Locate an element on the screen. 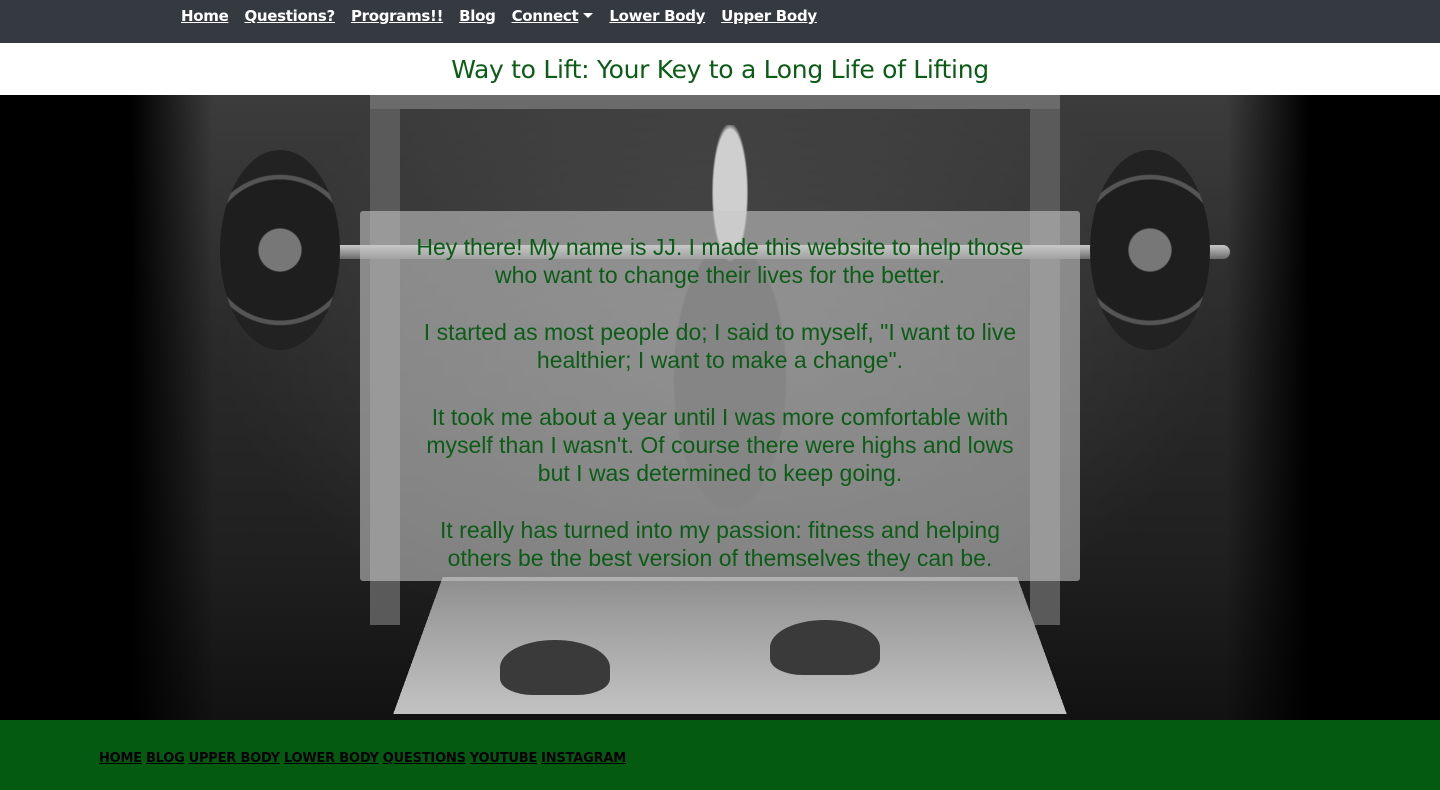 Image resolution: width=1440 pixels, height=790 pixels. shoe-right is located at coordinates (825, 647).